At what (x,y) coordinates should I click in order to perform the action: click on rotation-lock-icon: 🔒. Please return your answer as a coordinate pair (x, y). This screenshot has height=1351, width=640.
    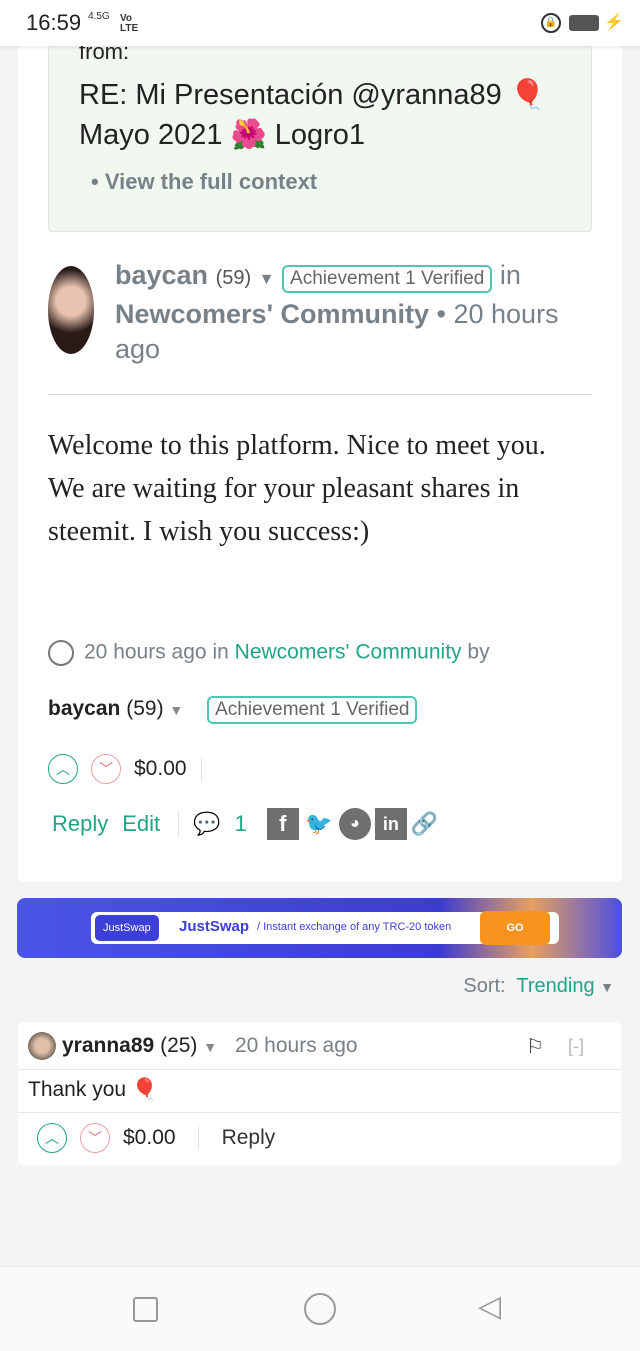
    Looking at the image, I should click on (551, 23).